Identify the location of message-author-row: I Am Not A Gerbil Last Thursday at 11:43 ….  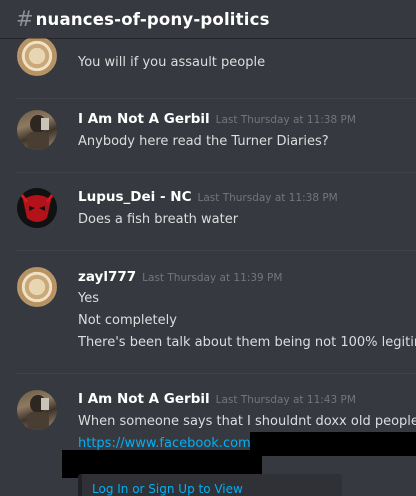
(217, 399).